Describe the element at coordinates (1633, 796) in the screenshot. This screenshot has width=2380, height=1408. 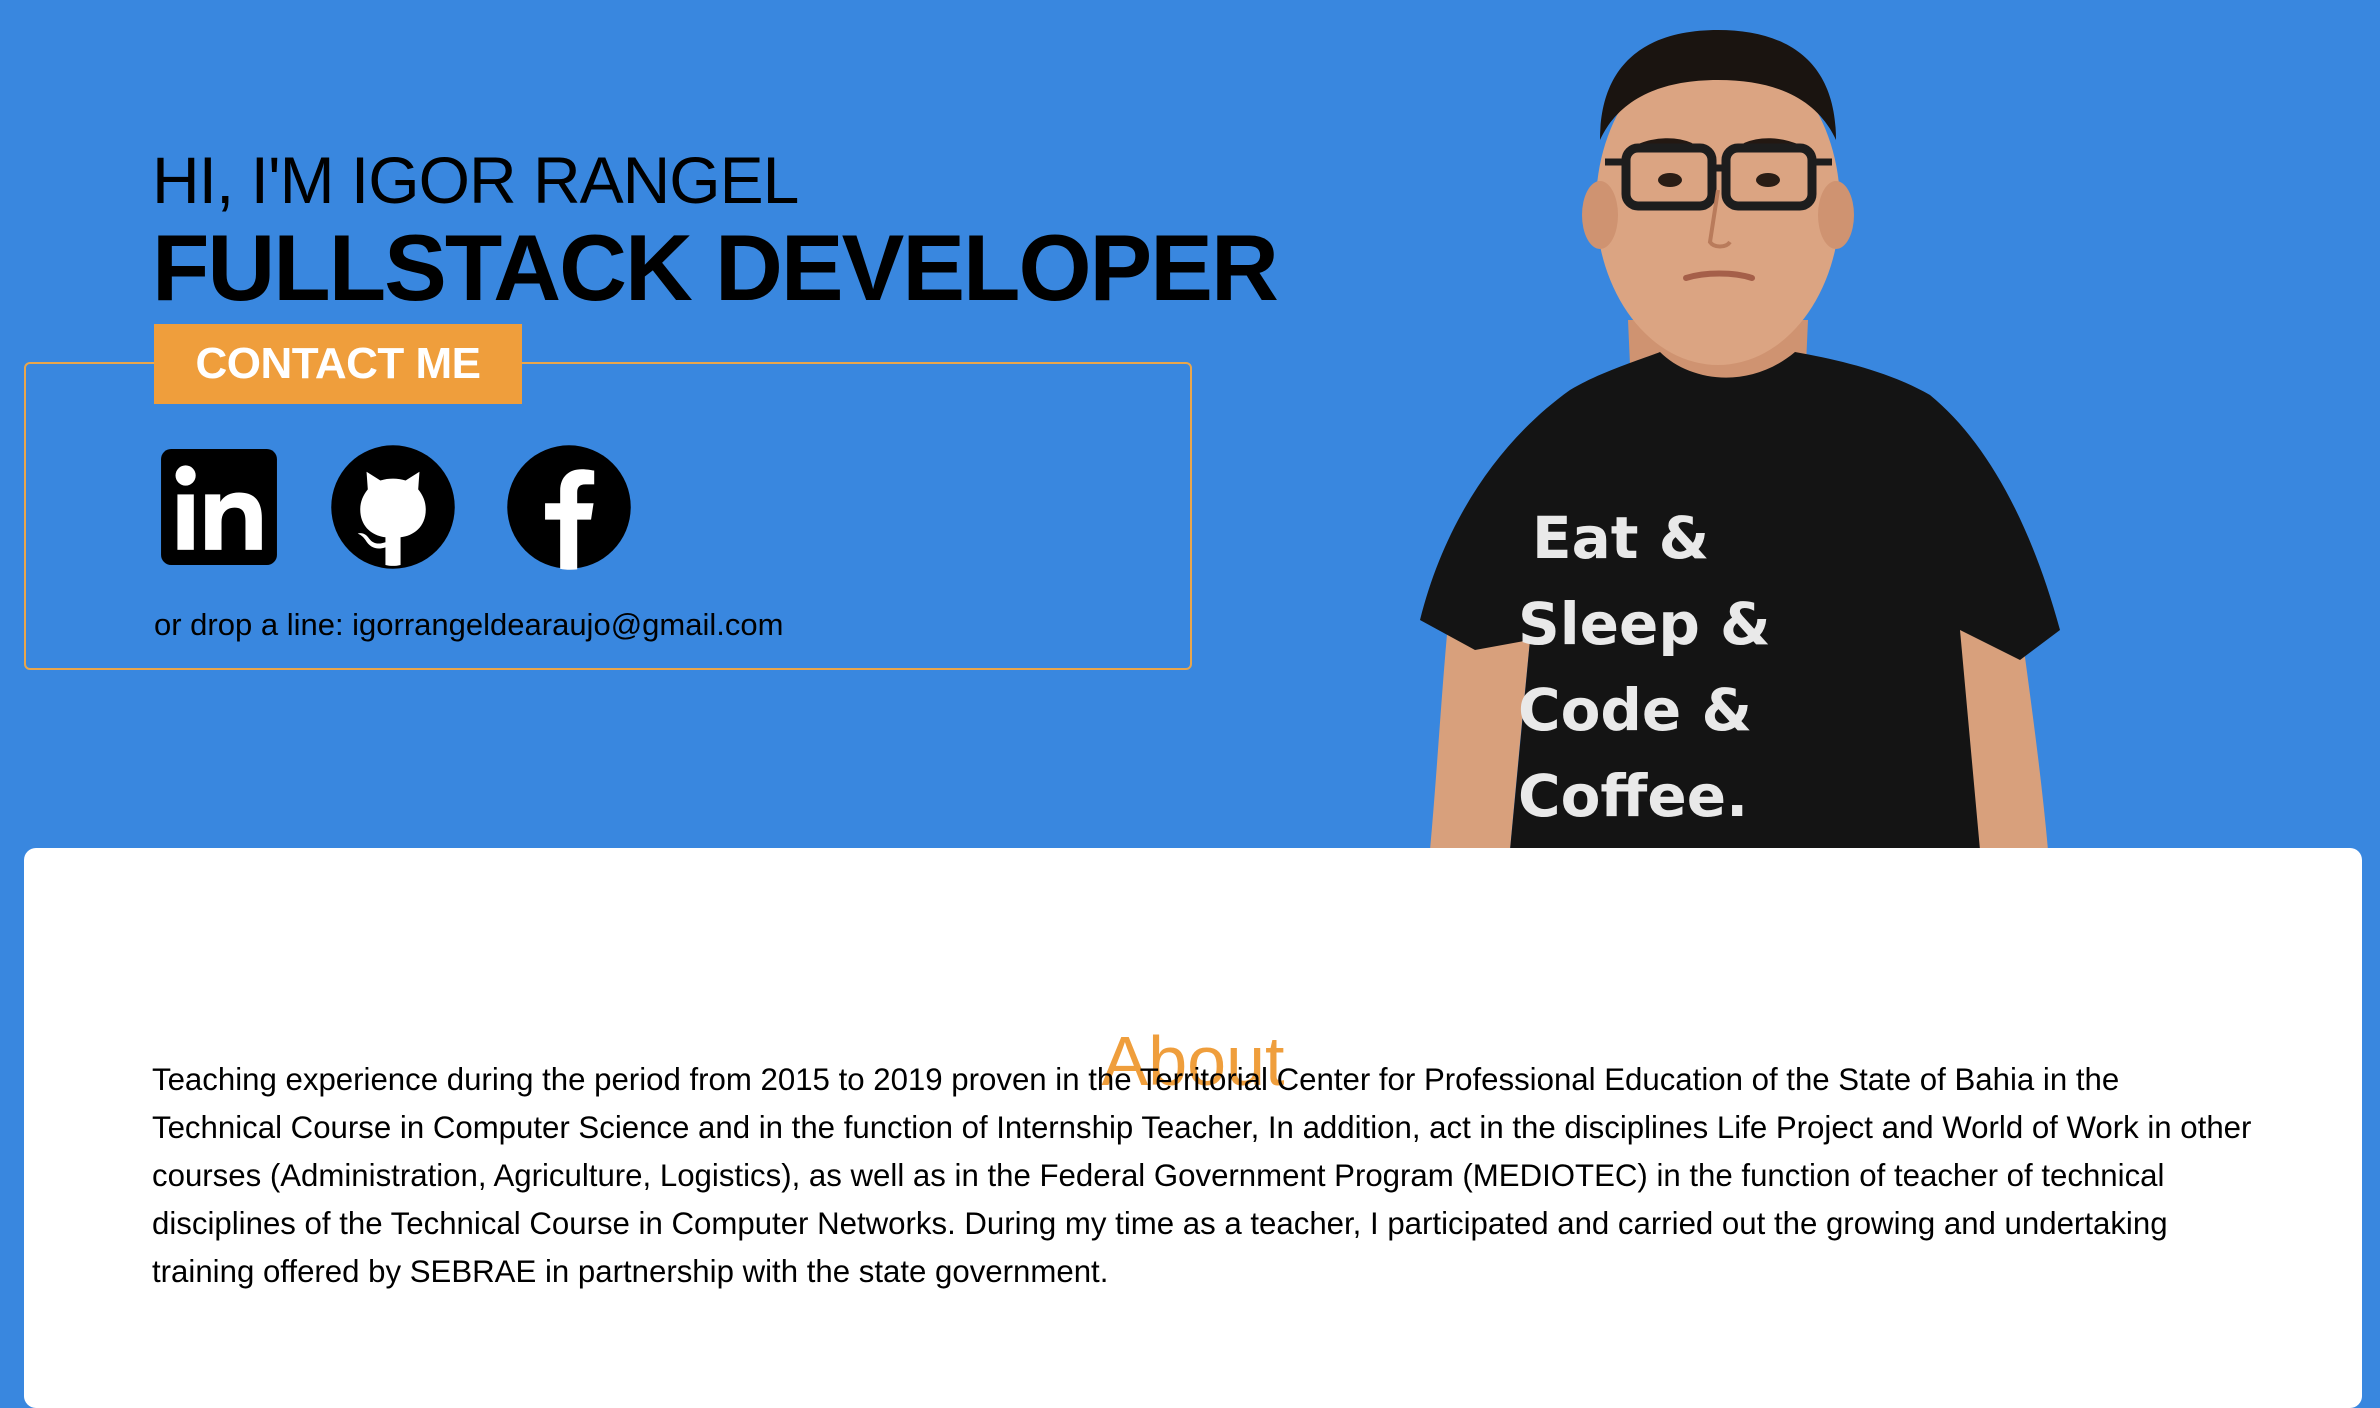
I see `shirt-line-4: Coffee.` at that location.